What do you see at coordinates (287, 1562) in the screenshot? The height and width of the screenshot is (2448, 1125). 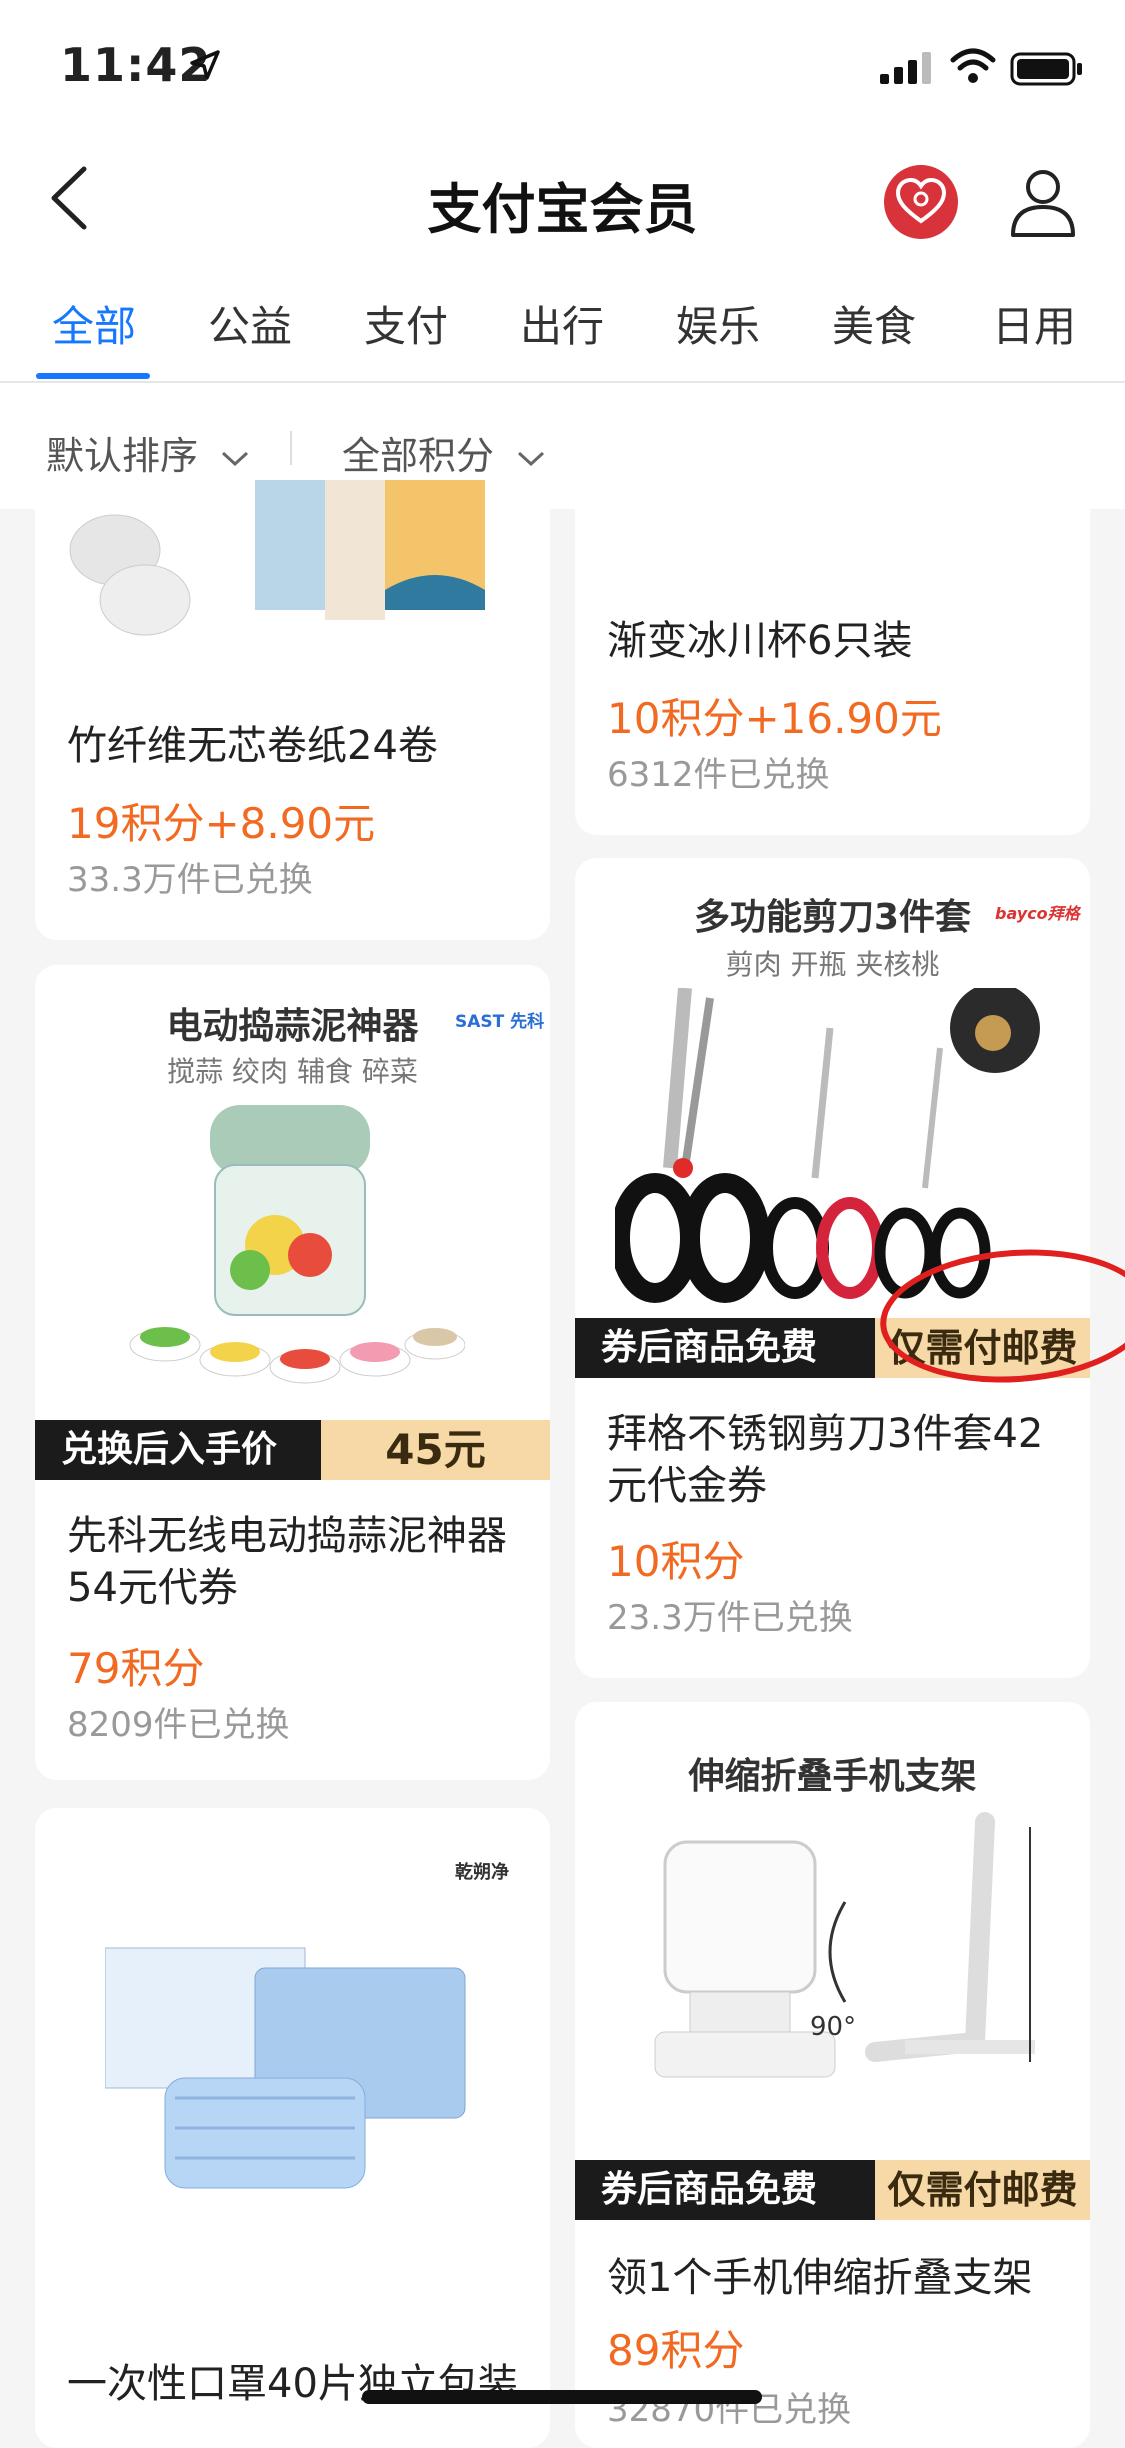 I see `product-name: 先科无线电动捣蒜泥神器54元代券` at bounding box center [287, 1562].